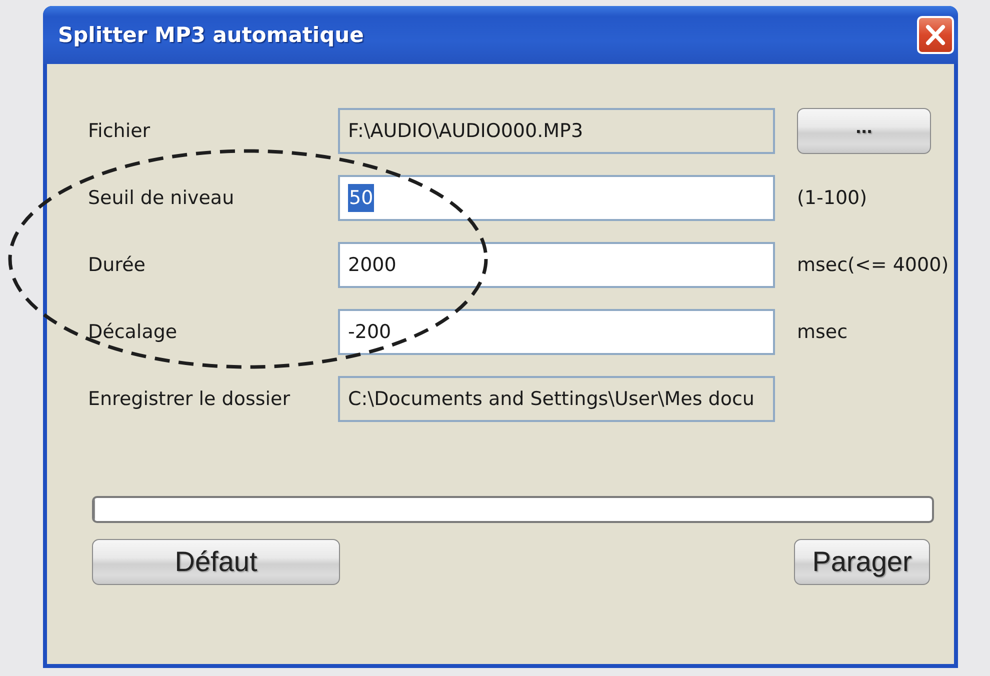 The image size is (990, 676). I want to click on default-button: Défaut, so click(216, 562).